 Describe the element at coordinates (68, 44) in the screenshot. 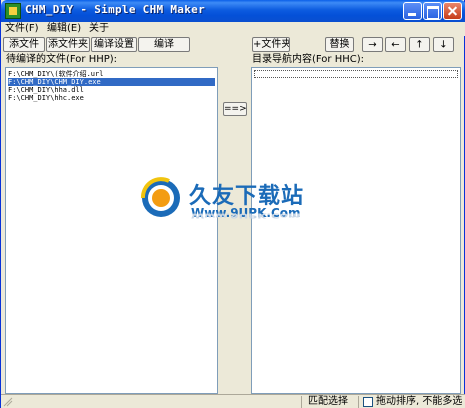

I see `add-folder-button: 添文件夹` at that location.